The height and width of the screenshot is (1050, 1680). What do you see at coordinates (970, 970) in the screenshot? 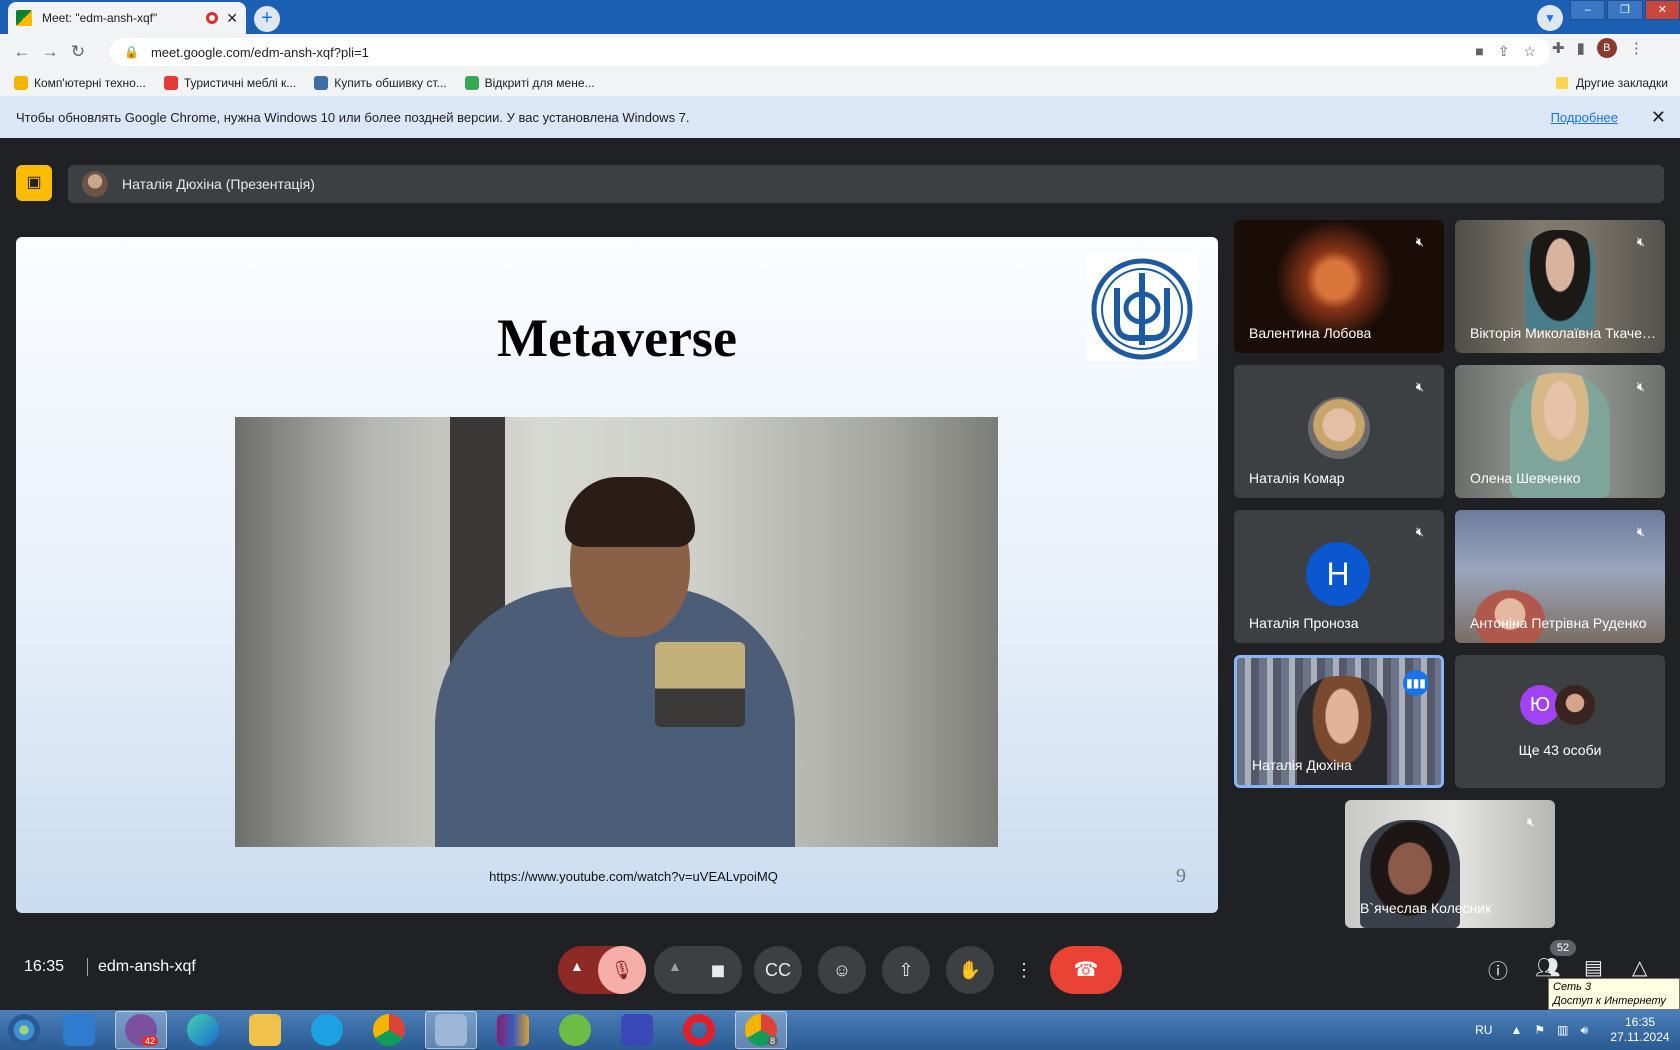
I see `raise-hand-button: ✋` at bounding box center [970, 970].